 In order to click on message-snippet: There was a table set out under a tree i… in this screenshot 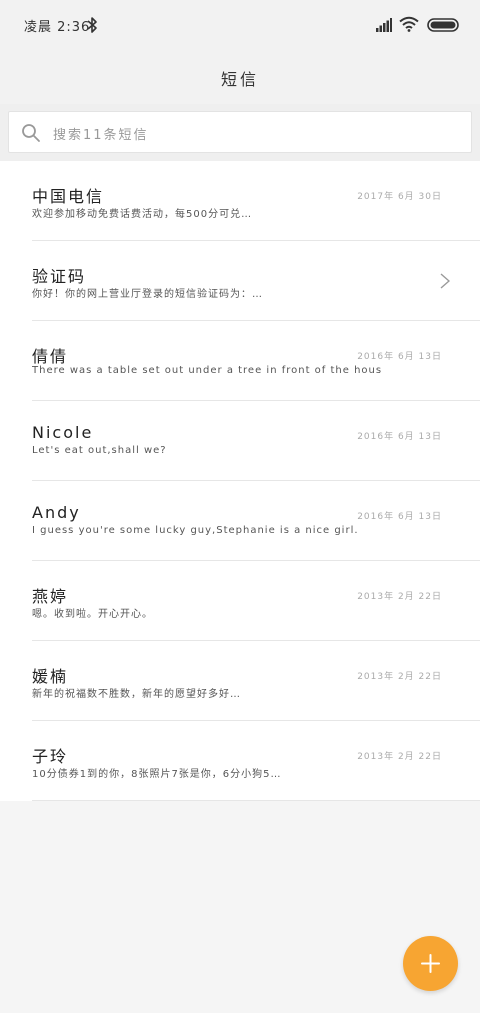, I will do `click(207, 370)`.